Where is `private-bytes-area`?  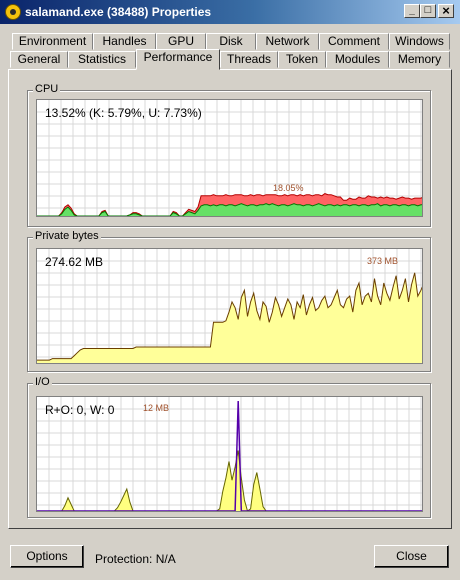 private-bytes-area is located at coordinates (229, 317).